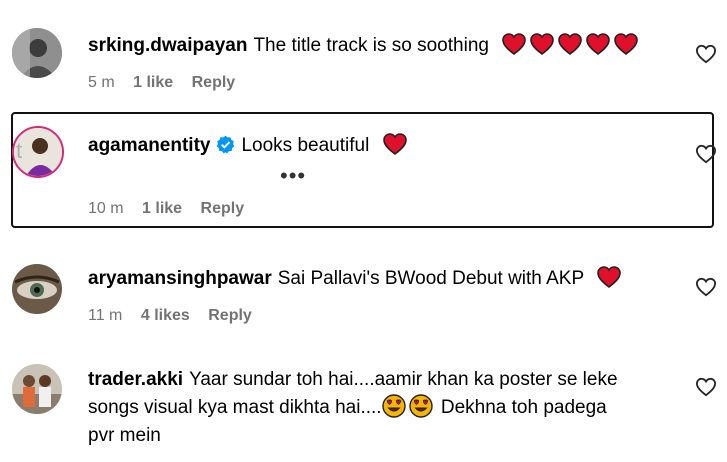 This screenshot has width=727, height=462. What do you see at coordinates (226, 144) in the screenshot?
I see `verified-badge-icon` at bounding box center [226, 144].